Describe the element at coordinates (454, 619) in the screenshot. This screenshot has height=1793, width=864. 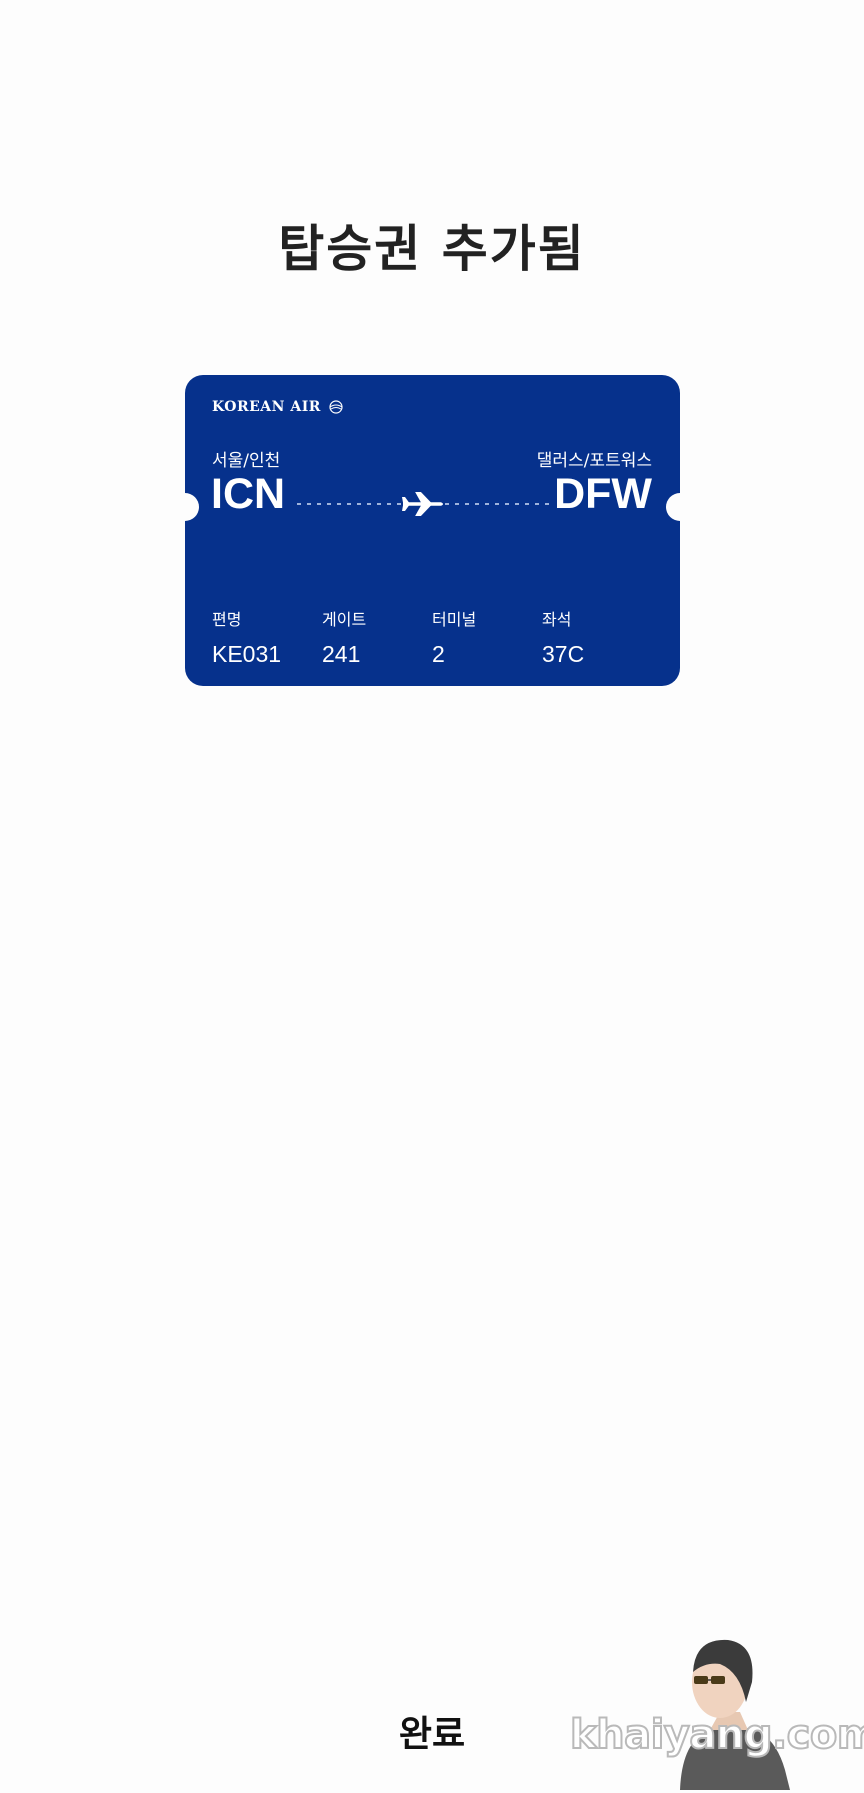
I see `terminal-label: 터미널` at that location.